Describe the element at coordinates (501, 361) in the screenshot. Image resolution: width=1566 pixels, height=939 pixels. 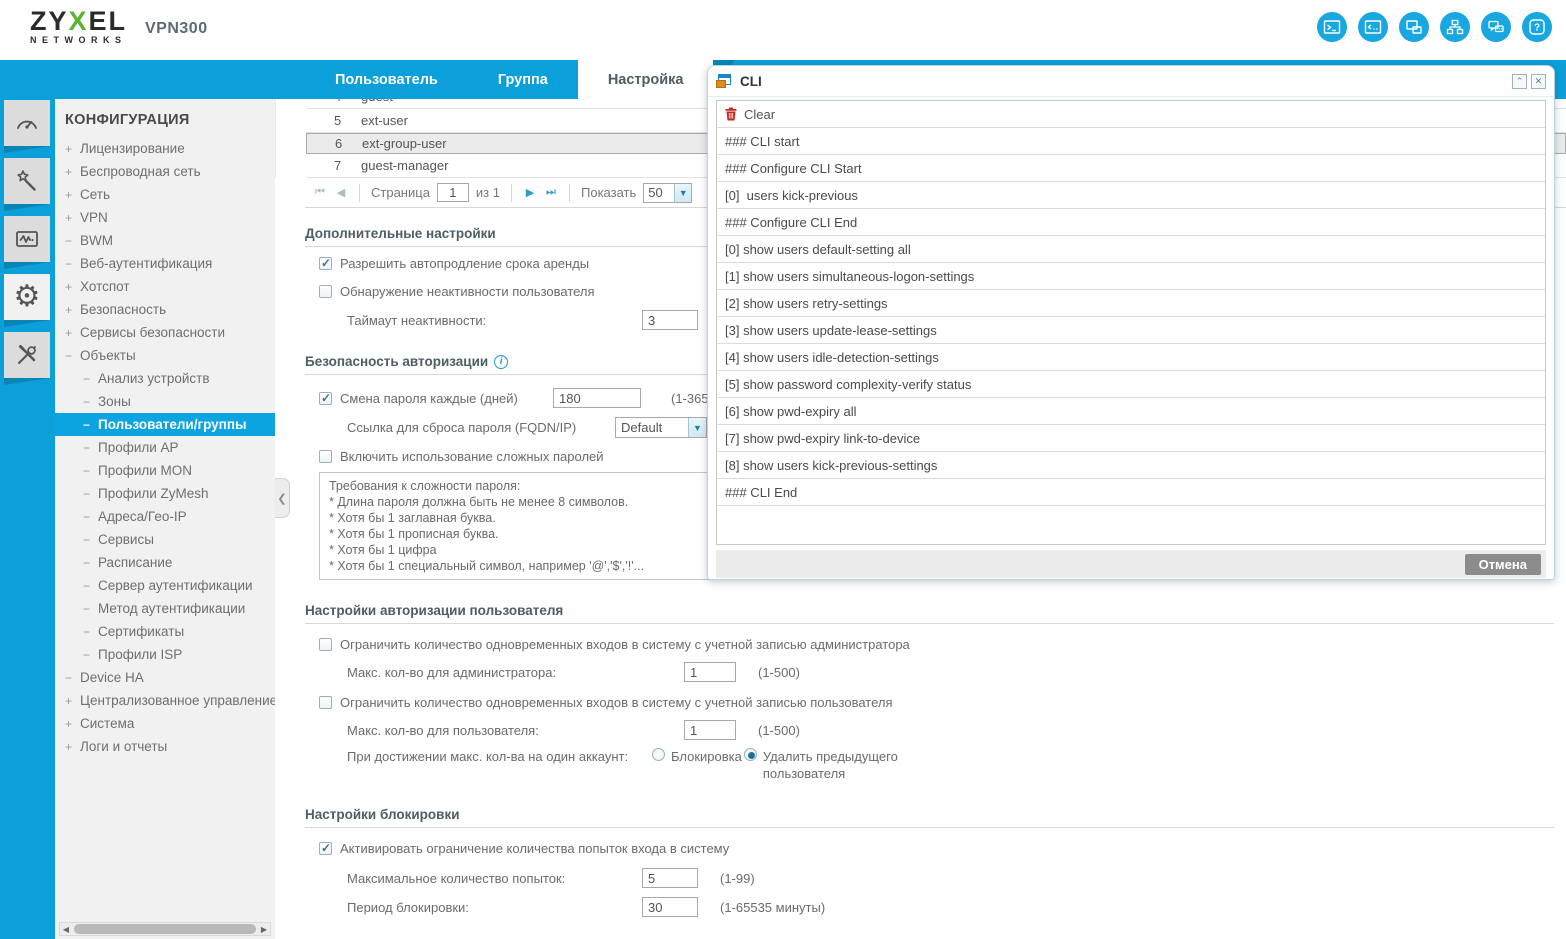
I see `info-icon: i` at that location.